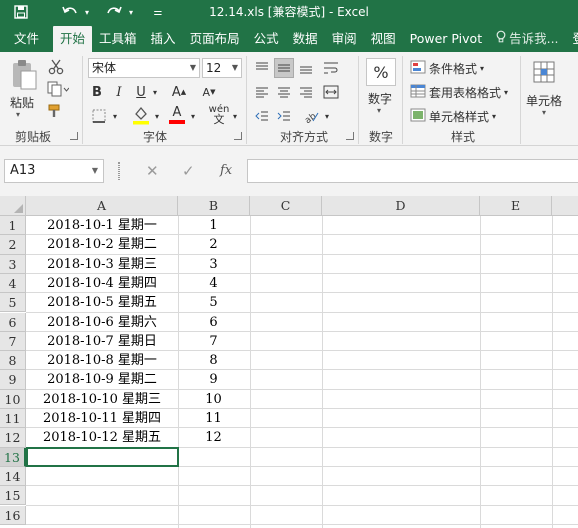  Describe the element at coordinates (13, 322) in the screenshot. I see `row-header: 6` at that location.